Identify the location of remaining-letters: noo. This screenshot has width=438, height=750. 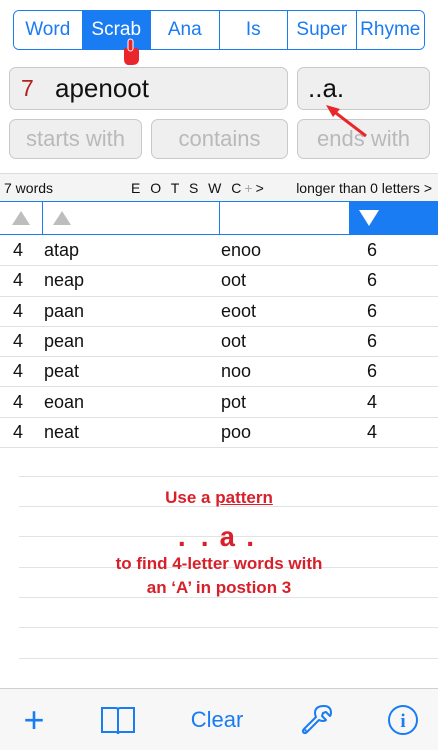
(236, 371).